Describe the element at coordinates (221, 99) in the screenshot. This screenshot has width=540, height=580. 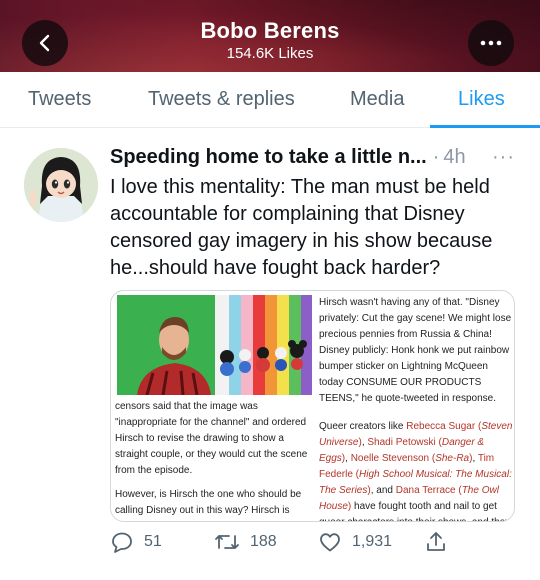
I see `tab-tweets-replies: Tweets & replies` at that location.